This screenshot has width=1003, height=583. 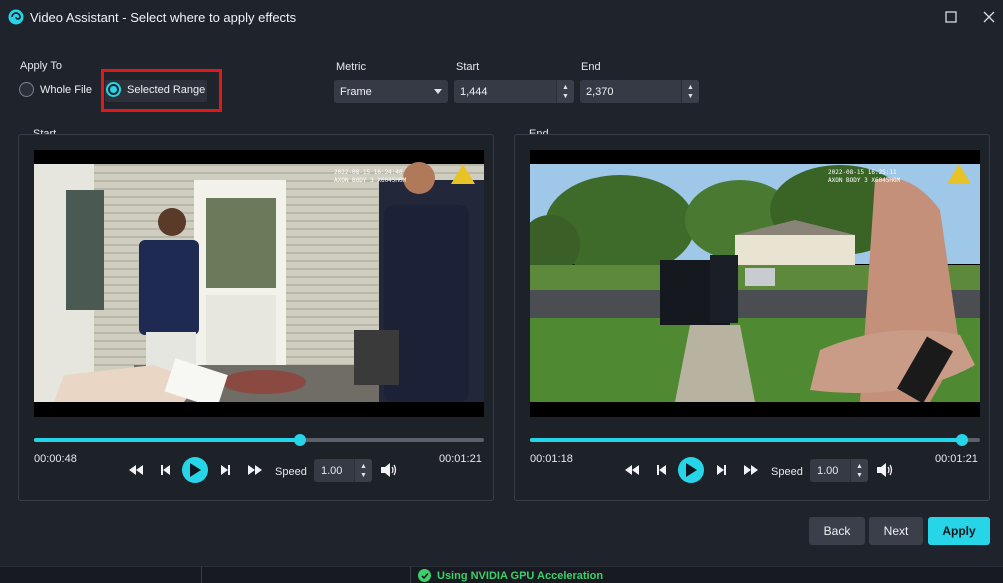 I want to click on metric-value: Frame, so click(x=356, y=91).